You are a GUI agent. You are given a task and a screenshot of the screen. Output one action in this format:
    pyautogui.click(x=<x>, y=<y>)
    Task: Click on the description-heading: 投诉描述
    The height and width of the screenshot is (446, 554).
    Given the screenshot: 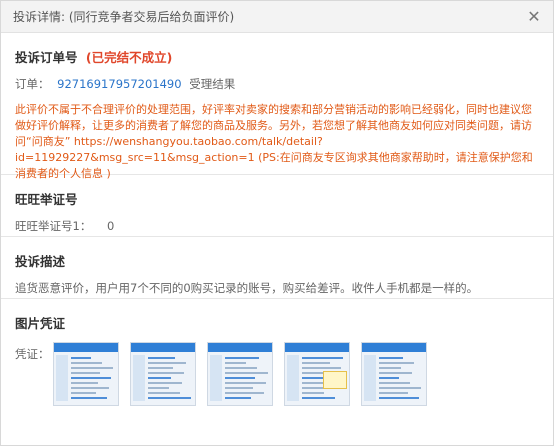 What is the action you would take?
    pyautogui.click(x=40, y=261)
    